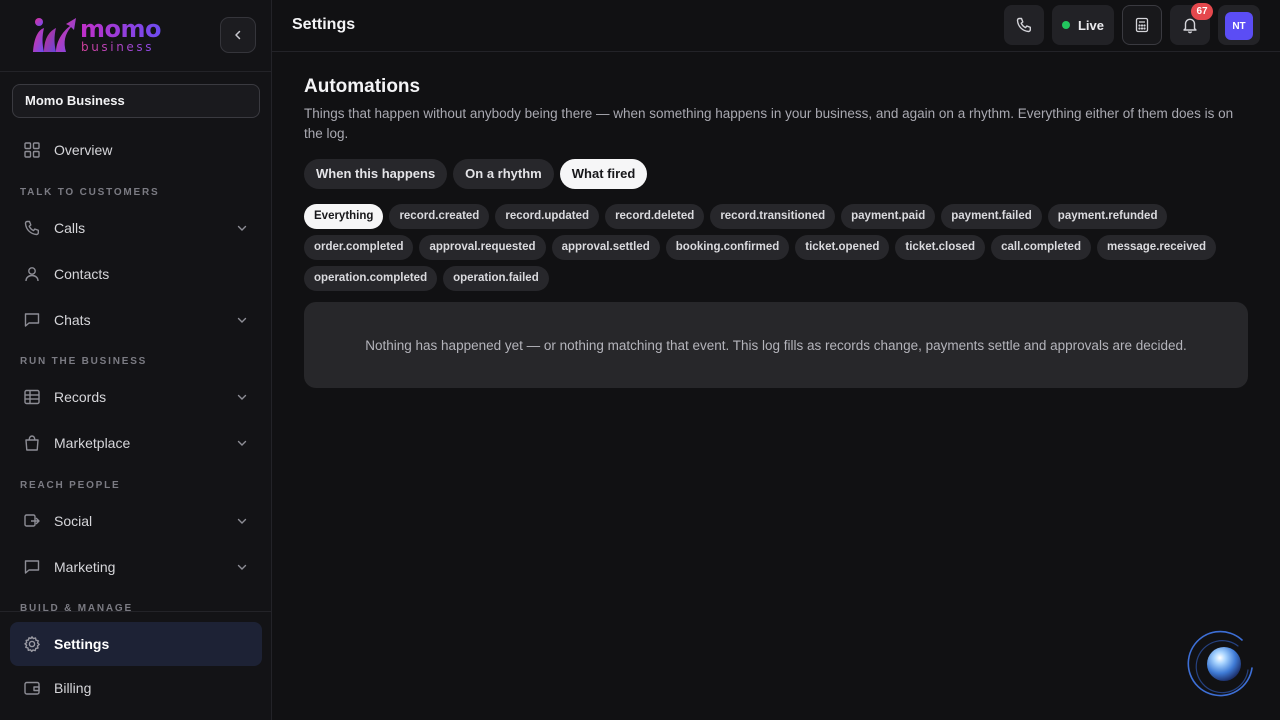  Describe the element at coordinates (137, 274) in the screenshot. I see `sidebar-item-contacts: Contacts` at that location.